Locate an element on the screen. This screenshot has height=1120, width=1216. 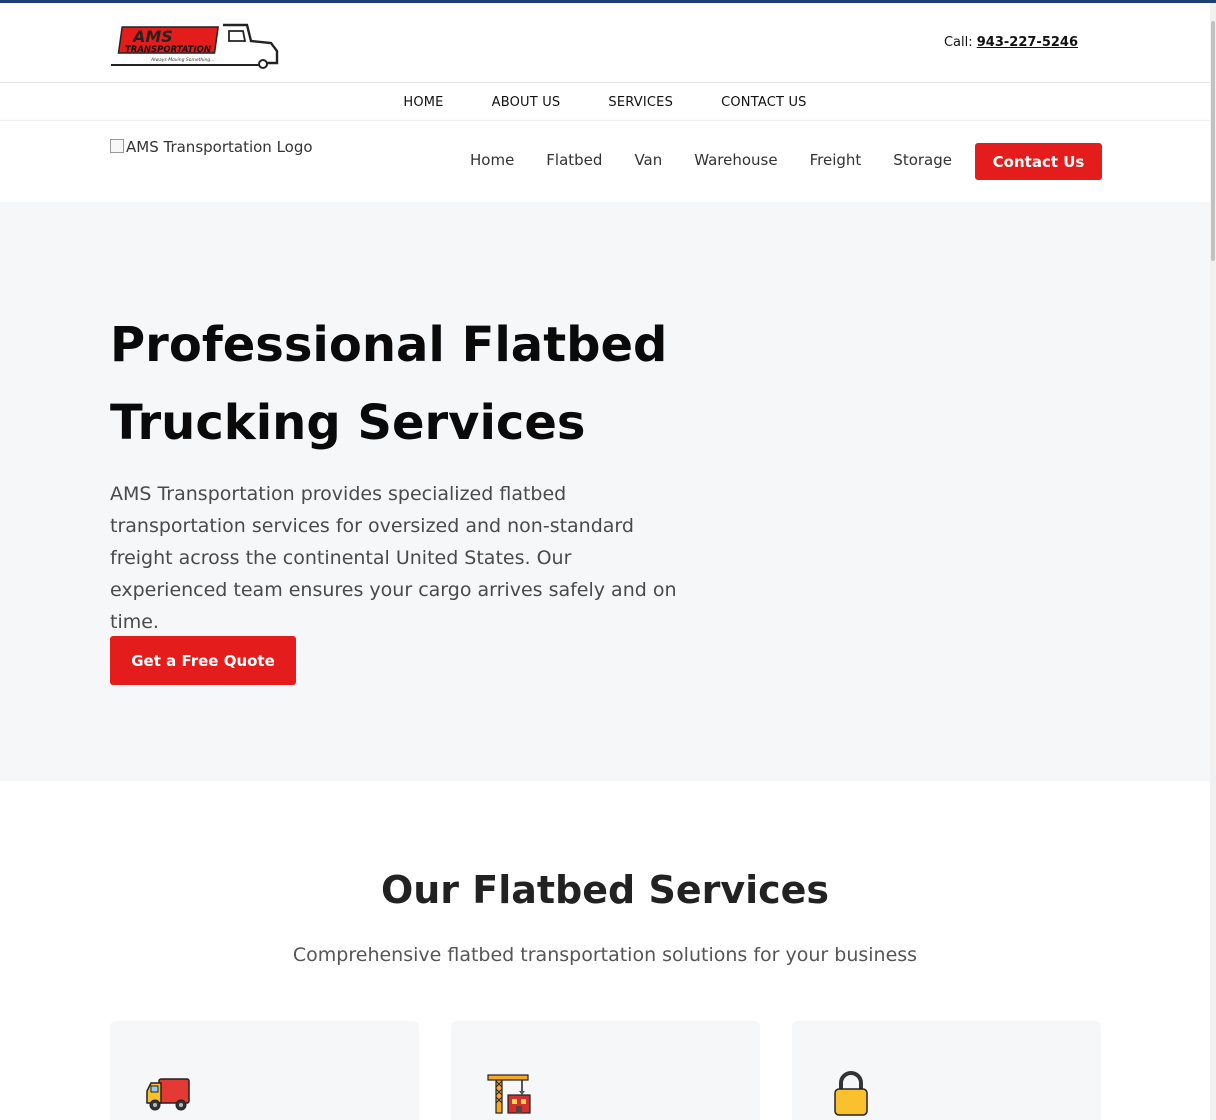
top-nav-about-us: ABOUT US is located at coordinates (526, 102).